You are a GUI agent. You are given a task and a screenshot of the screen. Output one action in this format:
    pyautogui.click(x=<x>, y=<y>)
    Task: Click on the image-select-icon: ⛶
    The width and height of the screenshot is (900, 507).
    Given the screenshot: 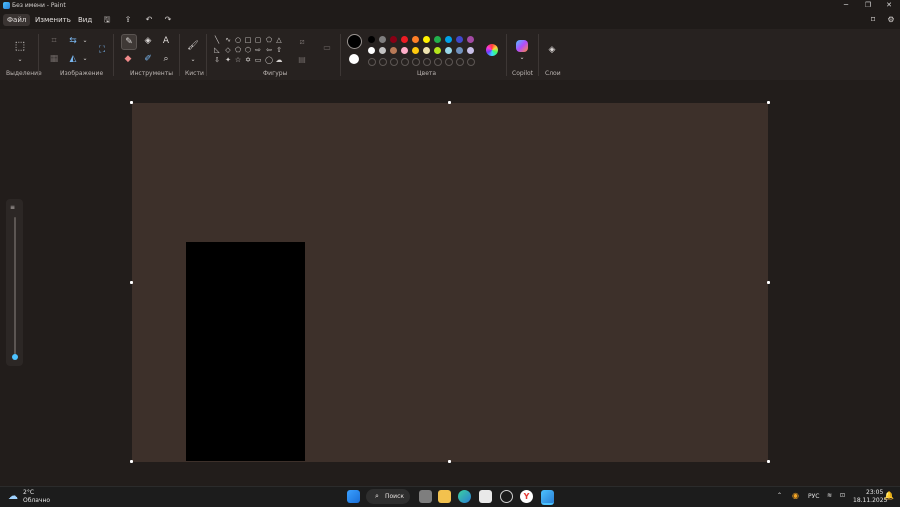 What is the action you would take?
    pyautogui.click(x=102, y=50)
    